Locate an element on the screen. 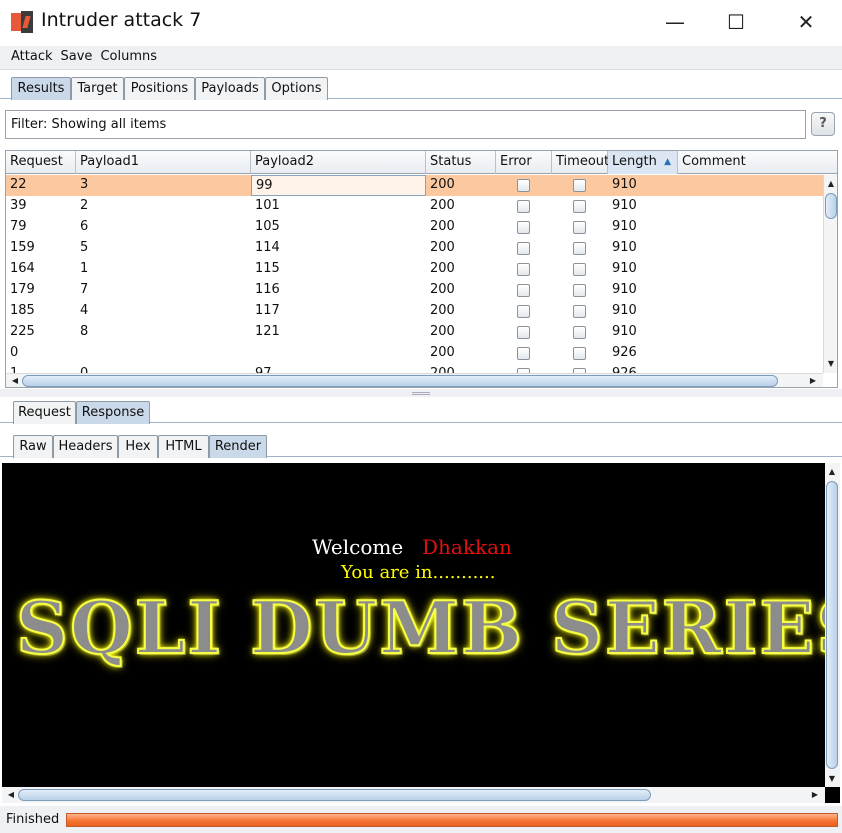 The image size is (842, 833). tab-payloads: Payloads is located at coordinates (230, 88).